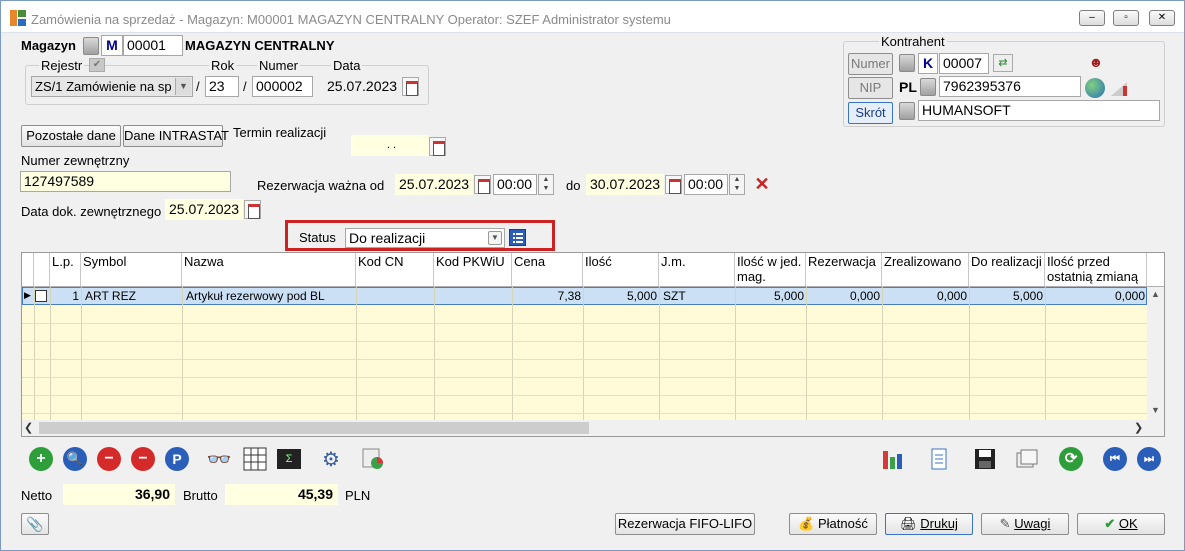  I want to click on preview-icon: 🔍, so click(75, 459).